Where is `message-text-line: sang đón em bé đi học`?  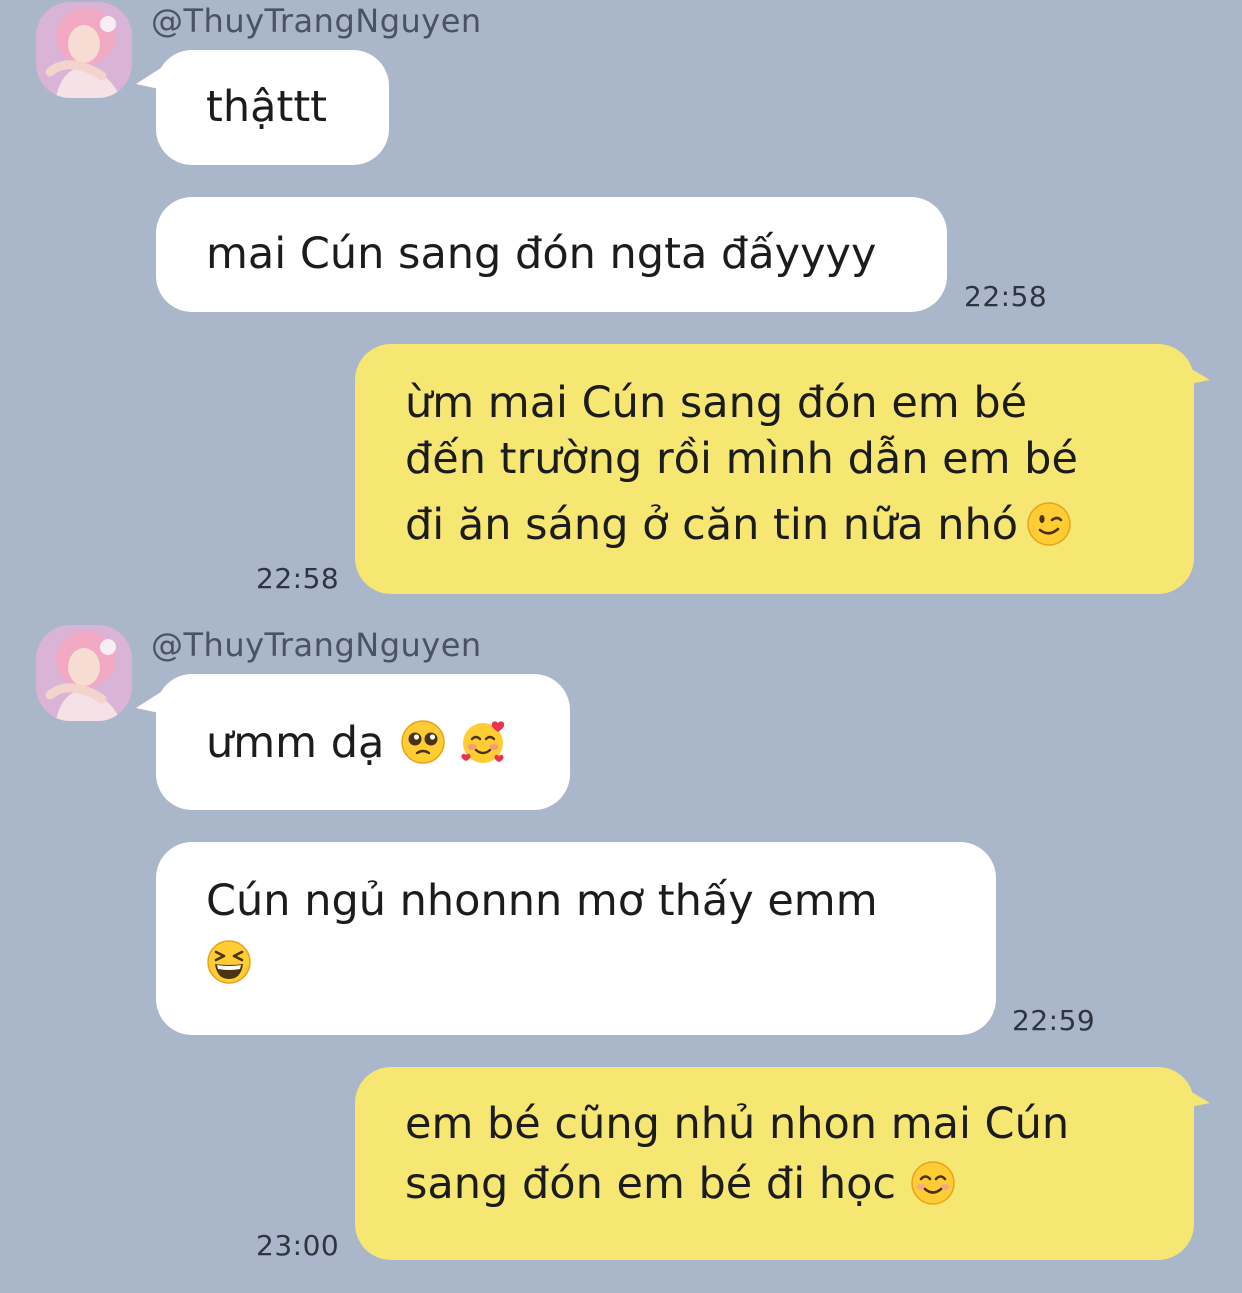
message-text-line: sang đón em bé đi học is located at coordinates (651, 1183).